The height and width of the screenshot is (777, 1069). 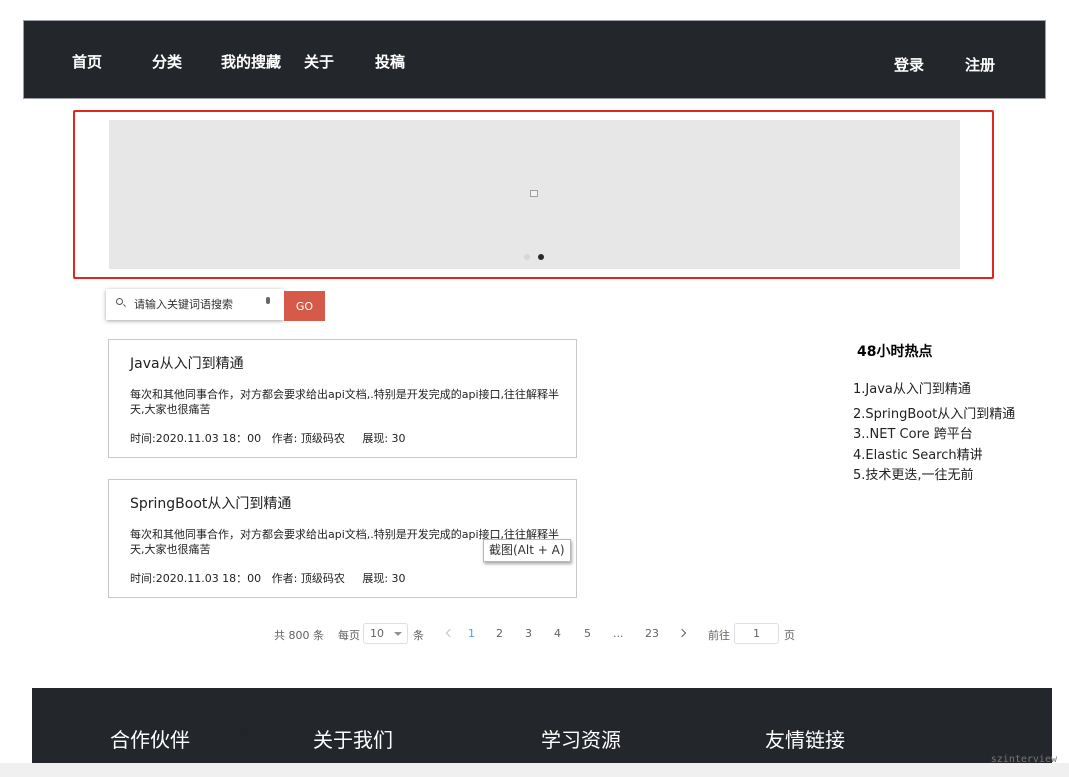 I want to click on article-title: SpringBoot从入门到精通, so click(x=210, y=503).